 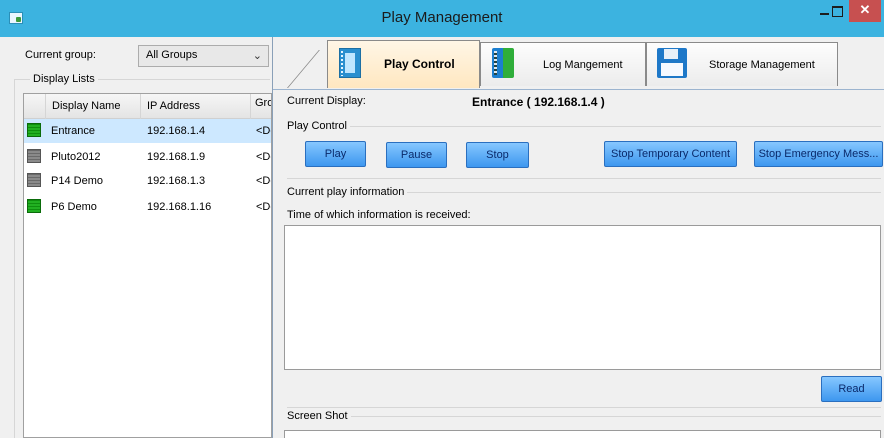 I want to click on floppy-disk-icon, so click(x=672, y=63).